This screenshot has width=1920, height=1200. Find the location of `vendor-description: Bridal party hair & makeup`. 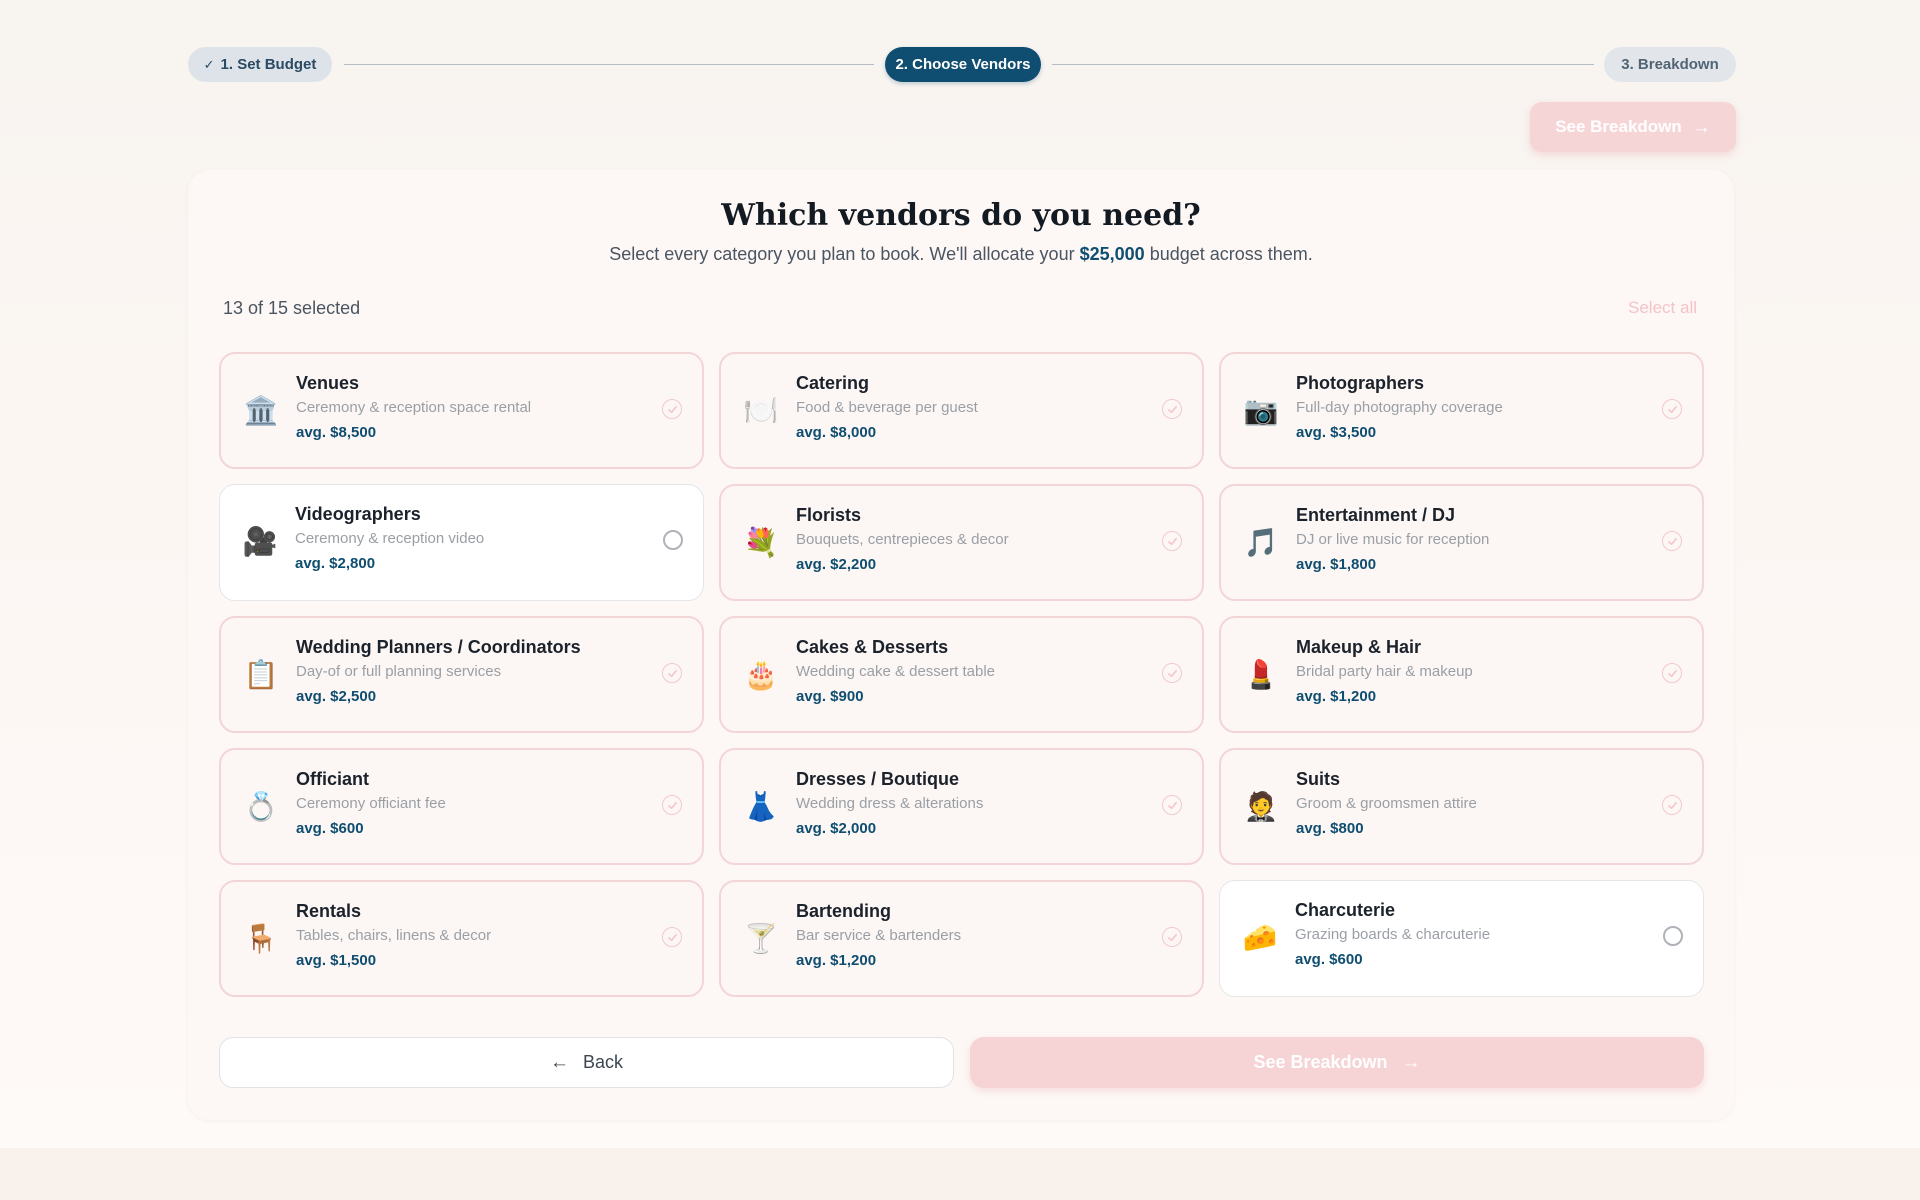

vendor-description: Bridal party hair & makeup is located at coordinates (1384, 671).